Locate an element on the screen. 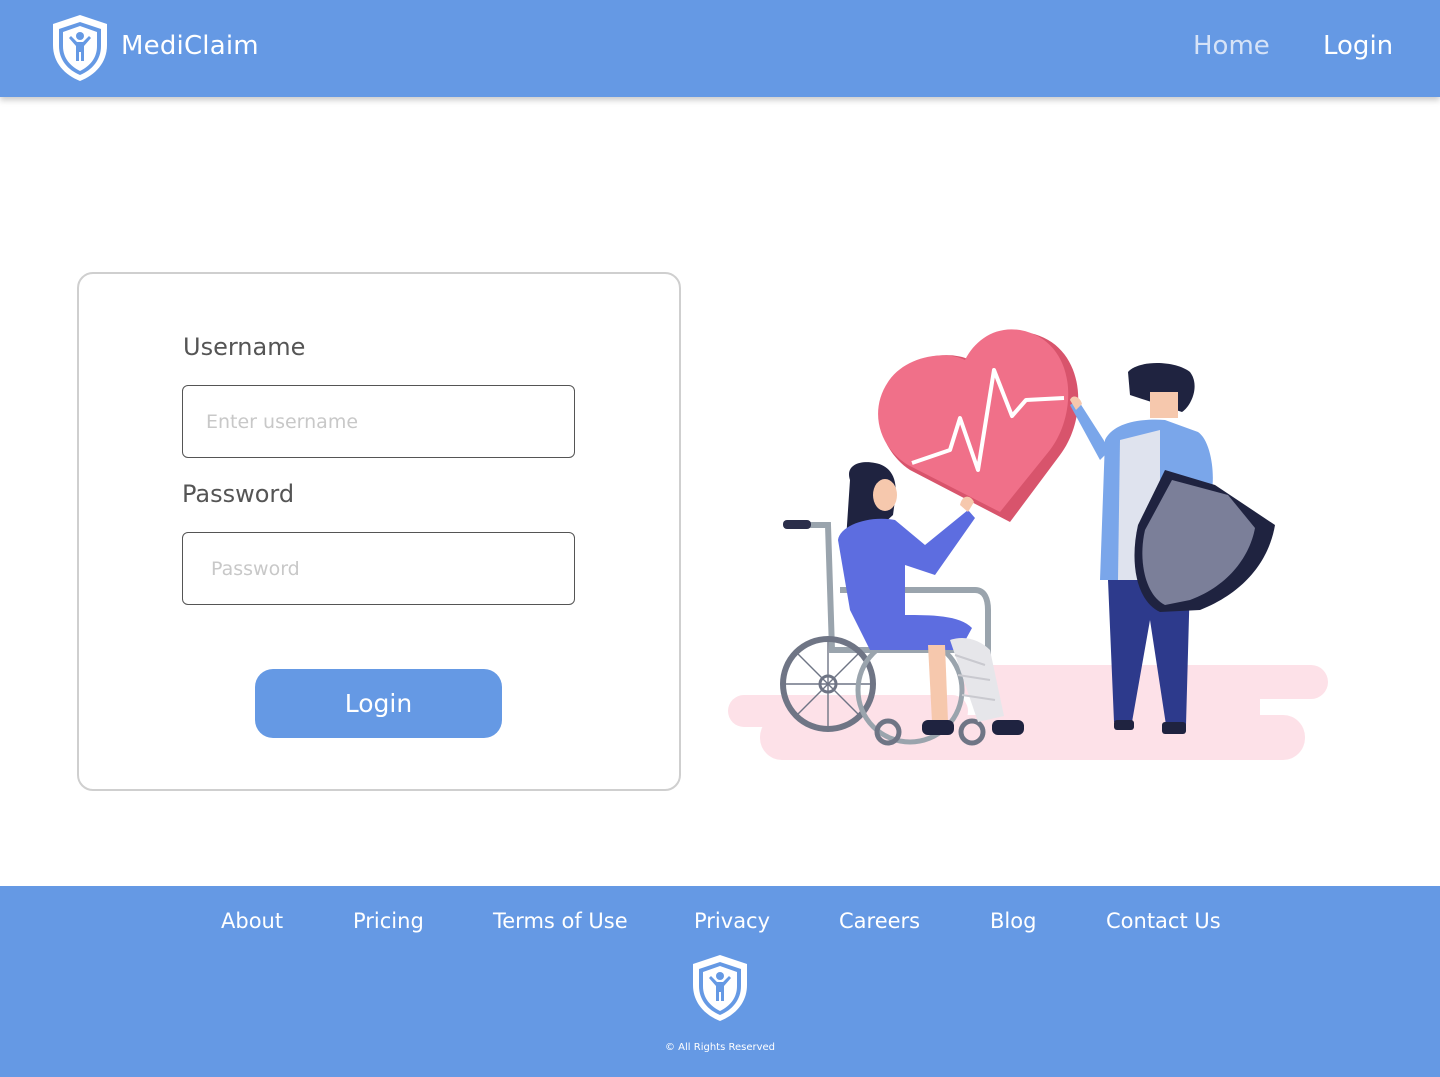 This screenshot has width=1440, height=1077. footer-link-careers: Careers is located at coordinates (879, 921).